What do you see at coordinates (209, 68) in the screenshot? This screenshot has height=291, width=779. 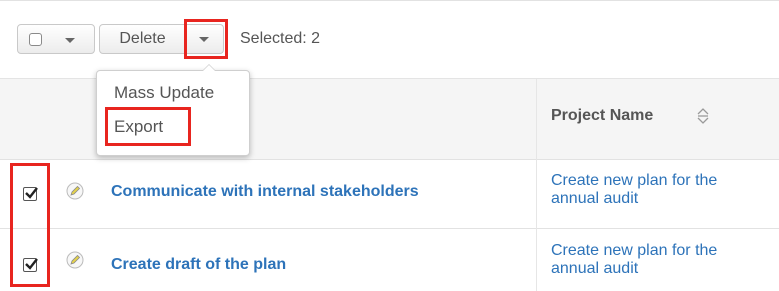 I see `dropdown-pointer-inner` at bounding box center [209, 68].